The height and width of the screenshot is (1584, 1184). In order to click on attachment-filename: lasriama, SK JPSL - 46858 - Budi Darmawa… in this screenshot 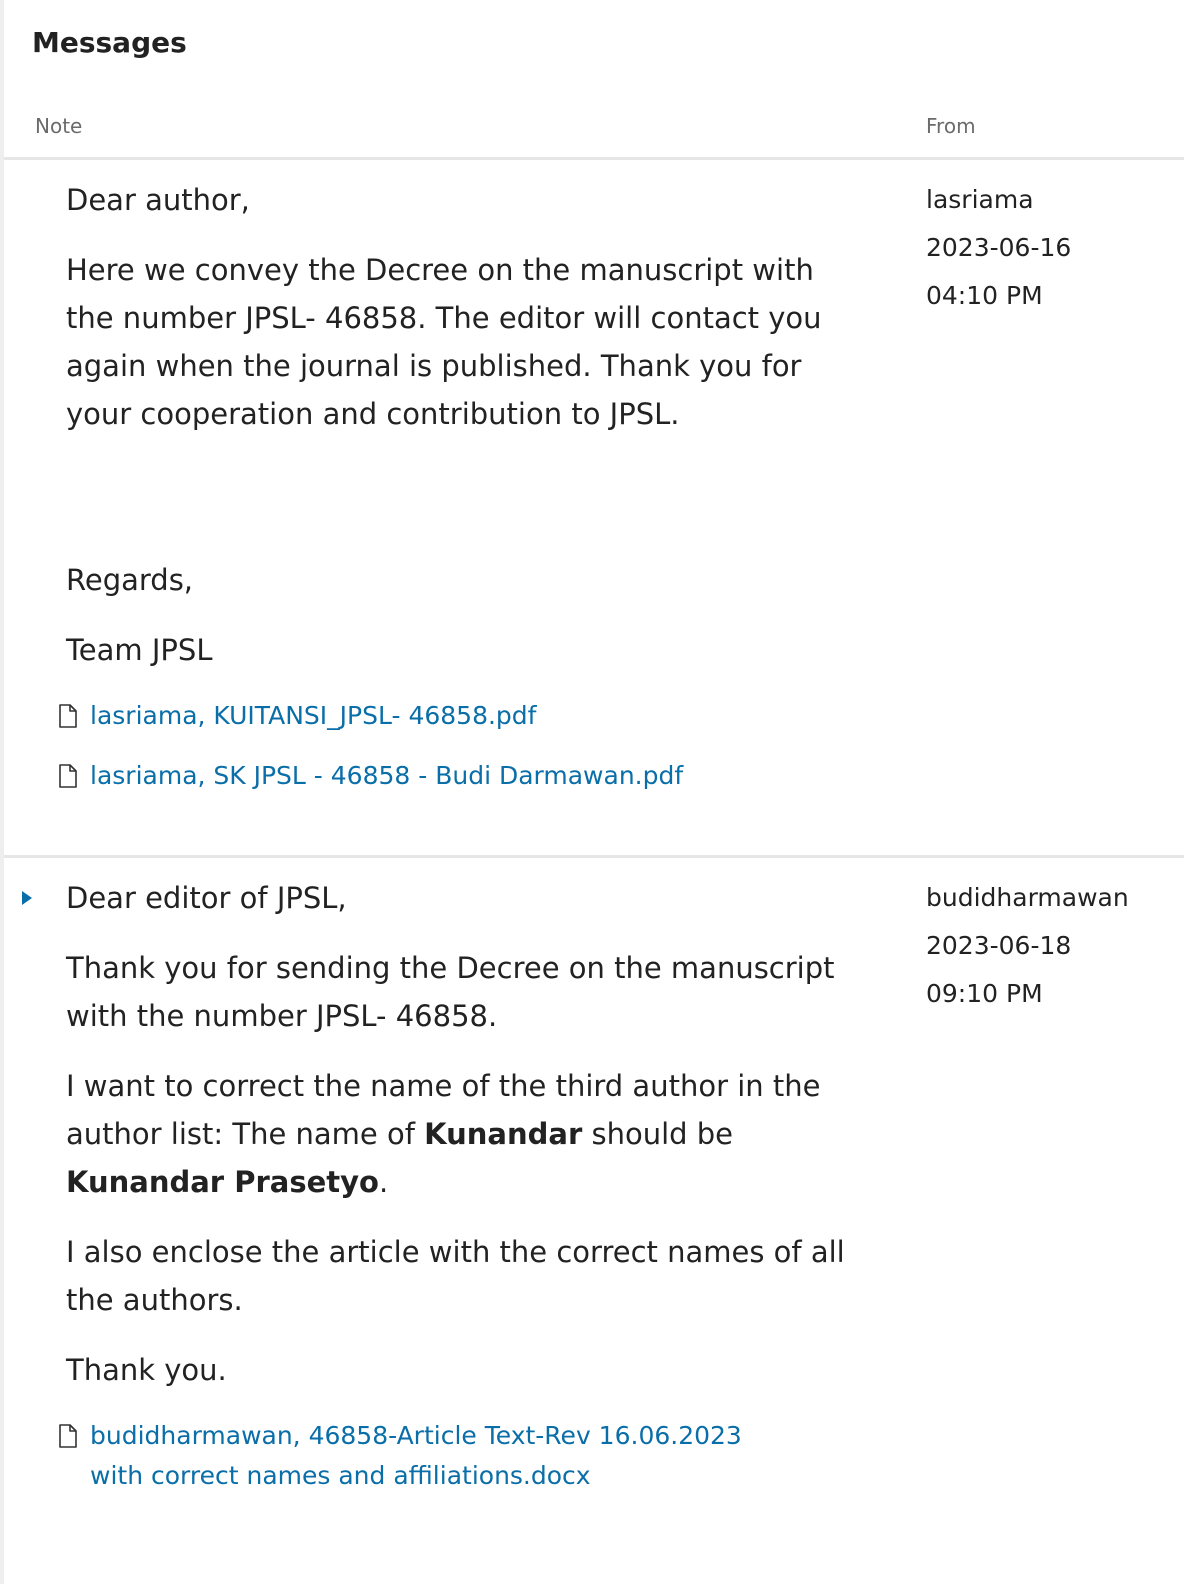, I will do `click(386, 776)`.